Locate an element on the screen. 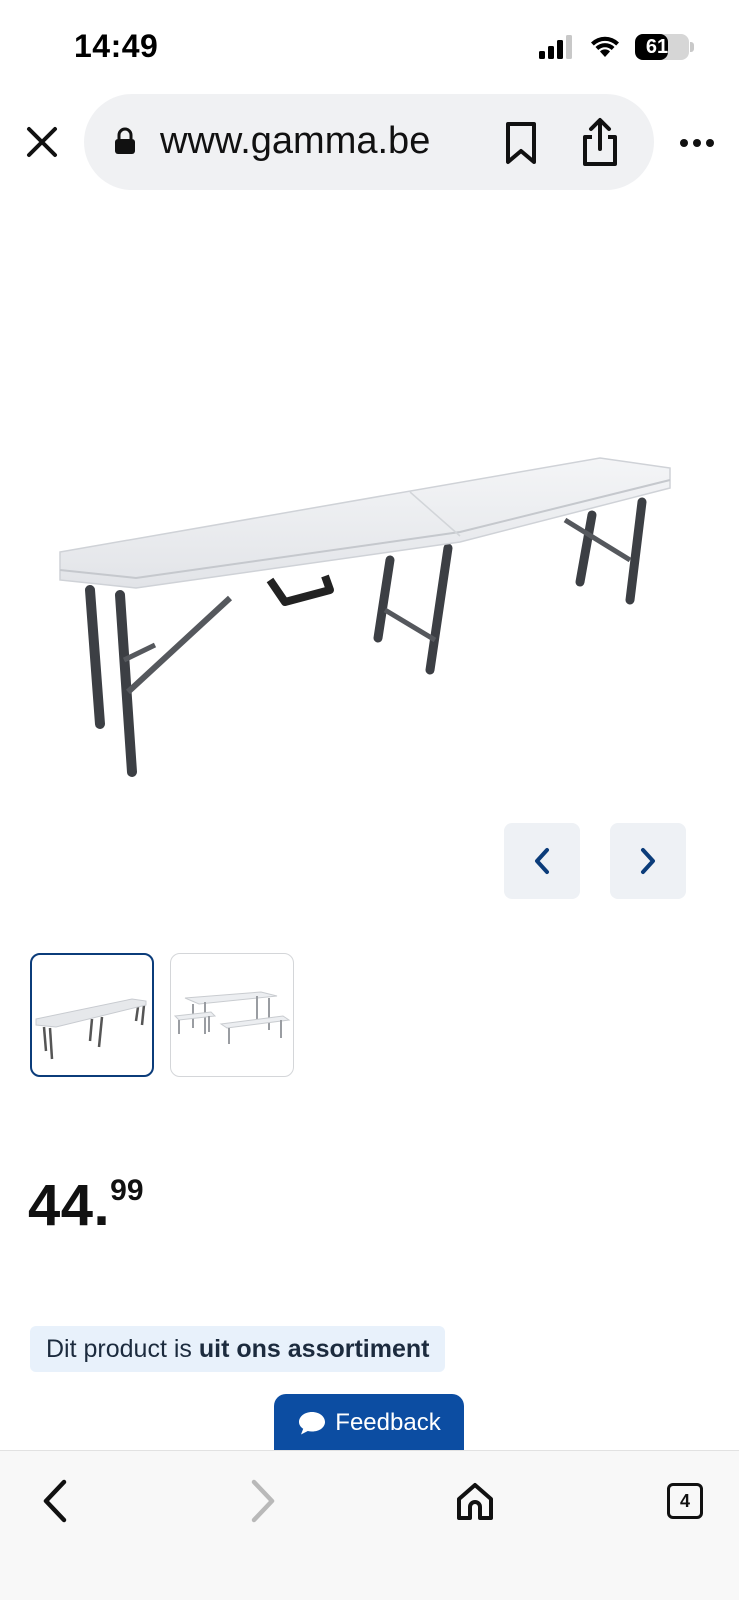 Image resolution: width=739 pixels, height=1600 pixels. share-icon is located at coordinates (600, 142).